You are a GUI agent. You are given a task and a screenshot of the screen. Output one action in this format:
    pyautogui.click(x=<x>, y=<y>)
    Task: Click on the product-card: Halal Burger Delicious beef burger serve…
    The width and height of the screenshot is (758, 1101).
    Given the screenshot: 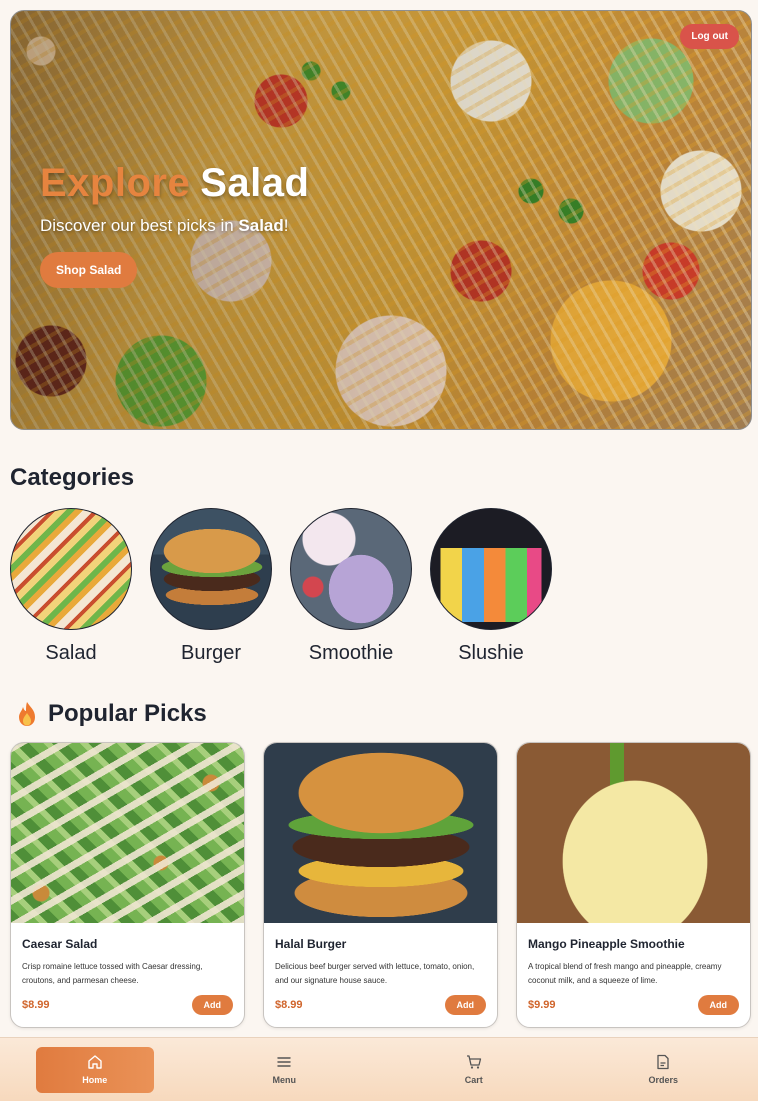 What is the action you would take?
    pyautogui.click(x=380, y=885)
    